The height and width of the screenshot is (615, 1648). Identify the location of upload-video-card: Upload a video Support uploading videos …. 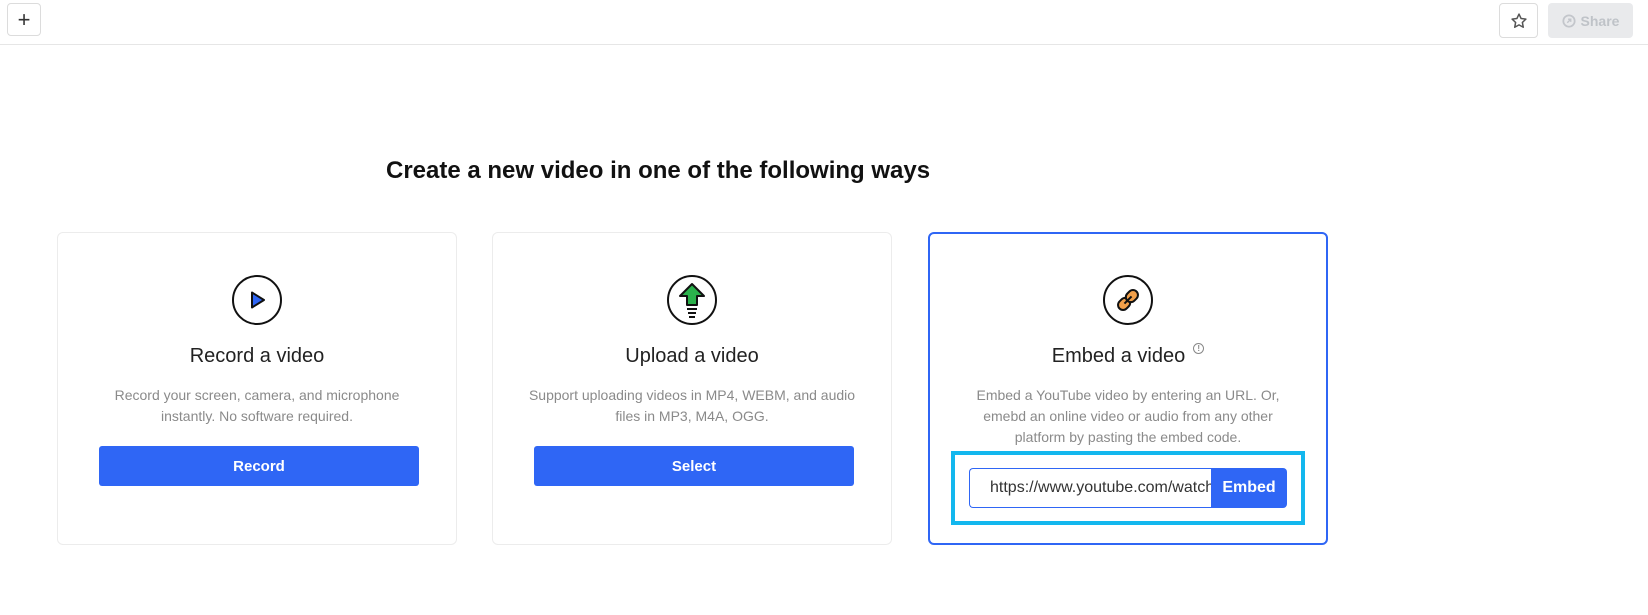
(692, 388).